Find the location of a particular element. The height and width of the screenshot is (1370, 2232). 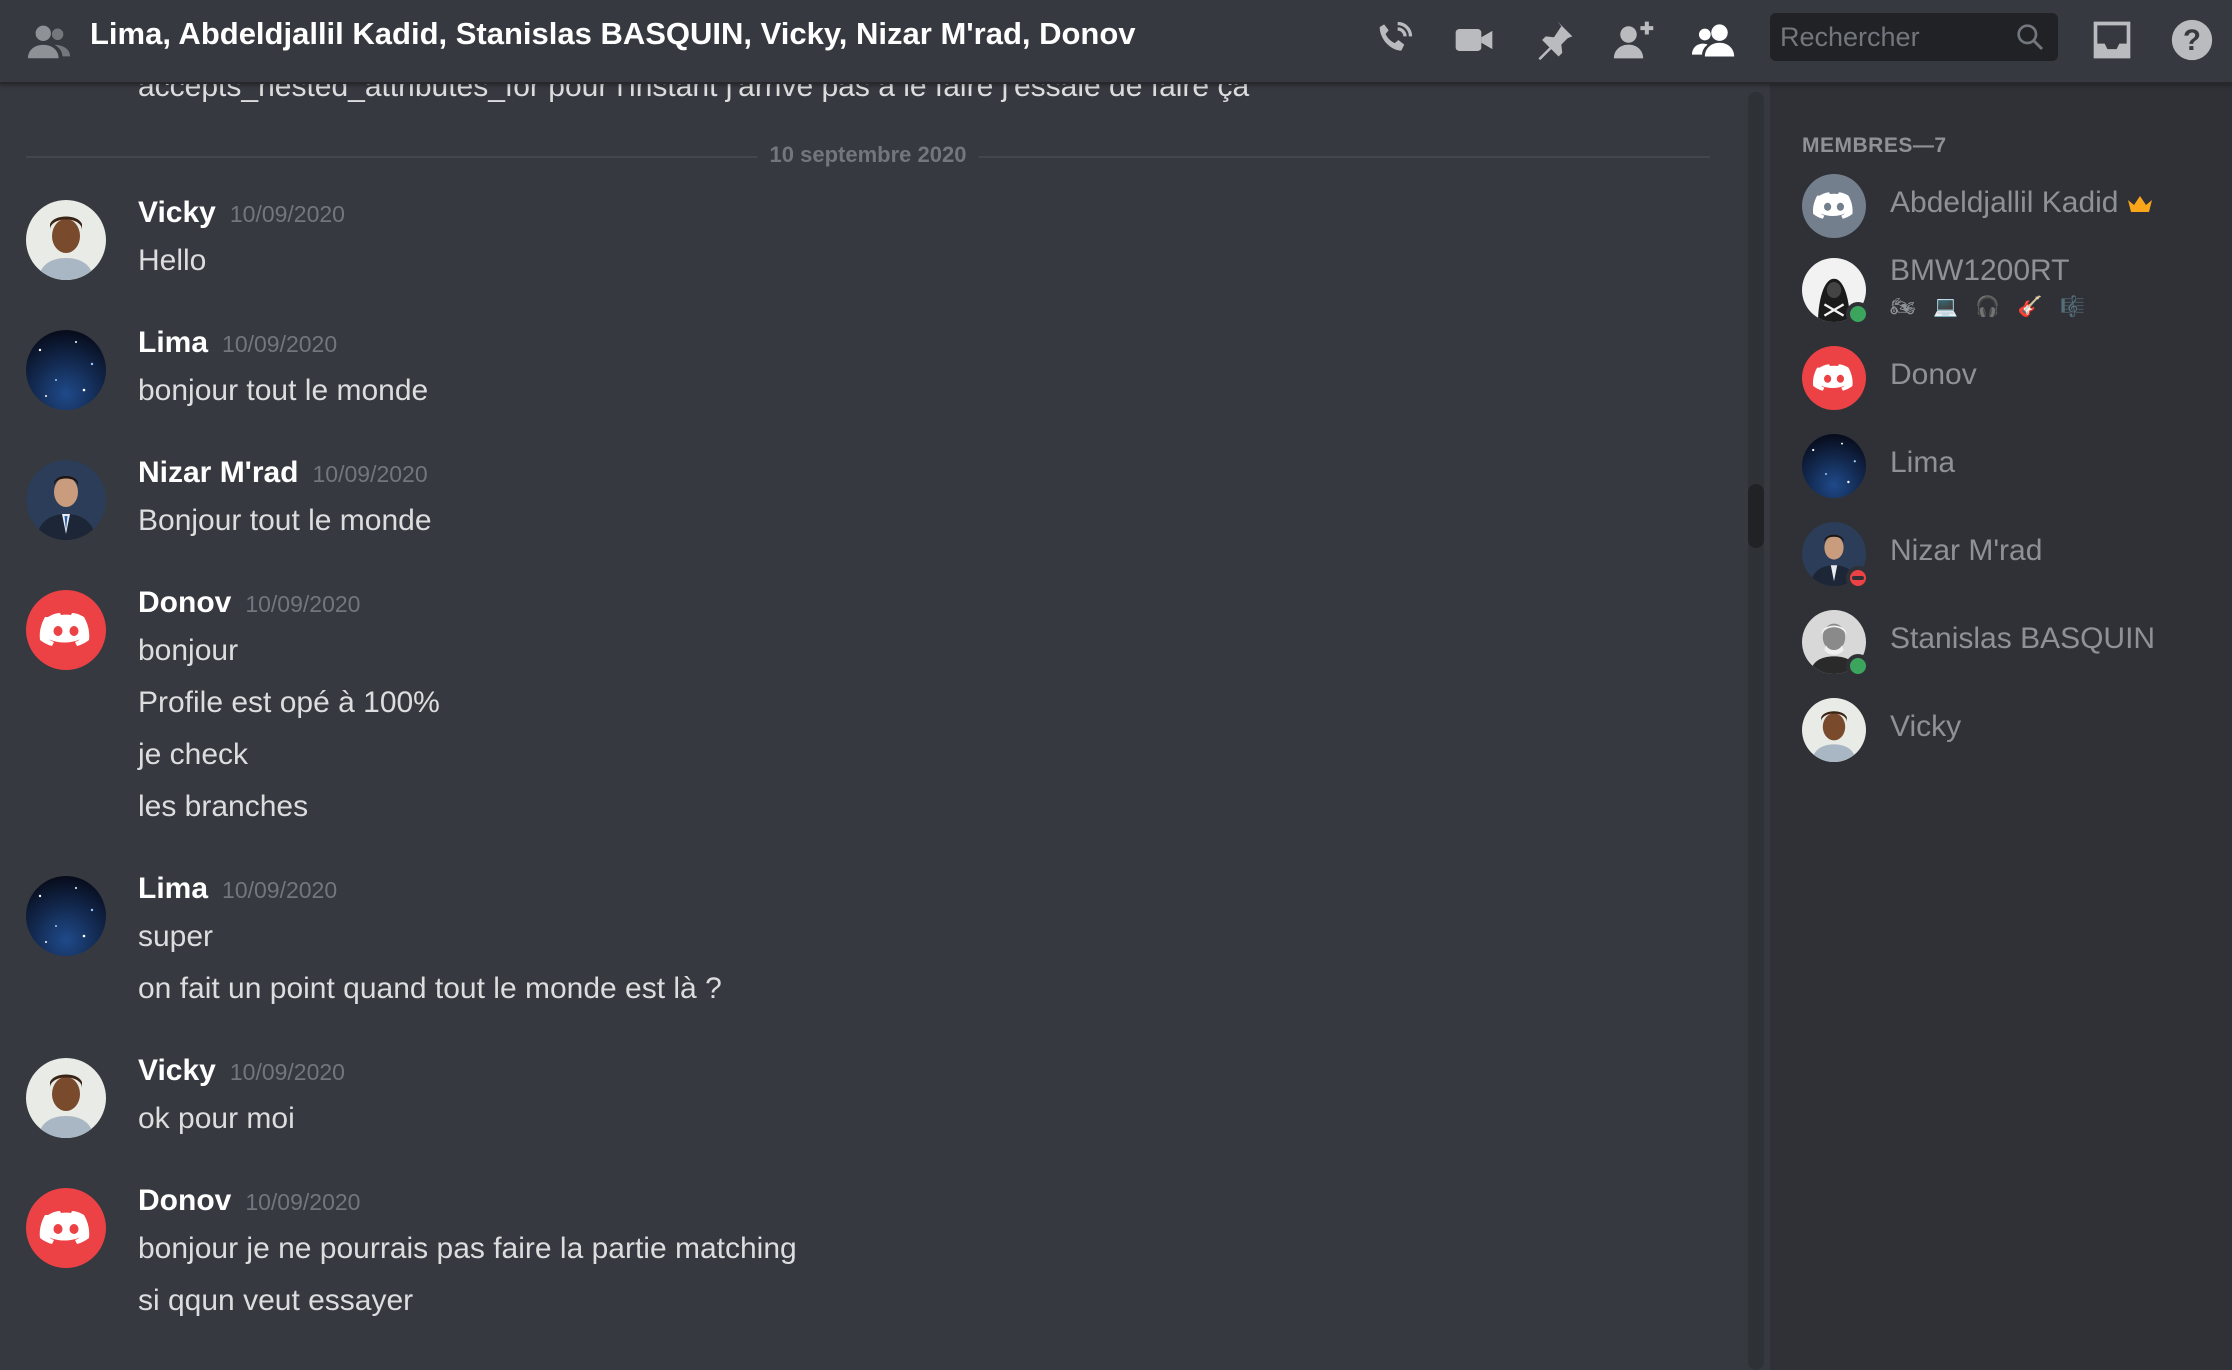

search-box is located at coordinates (1914, 37).